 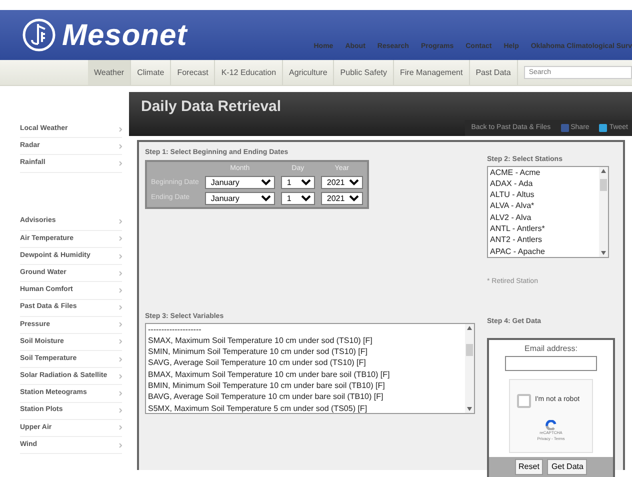 I want to click on form-button: Reset, so click(x=529, y=466).